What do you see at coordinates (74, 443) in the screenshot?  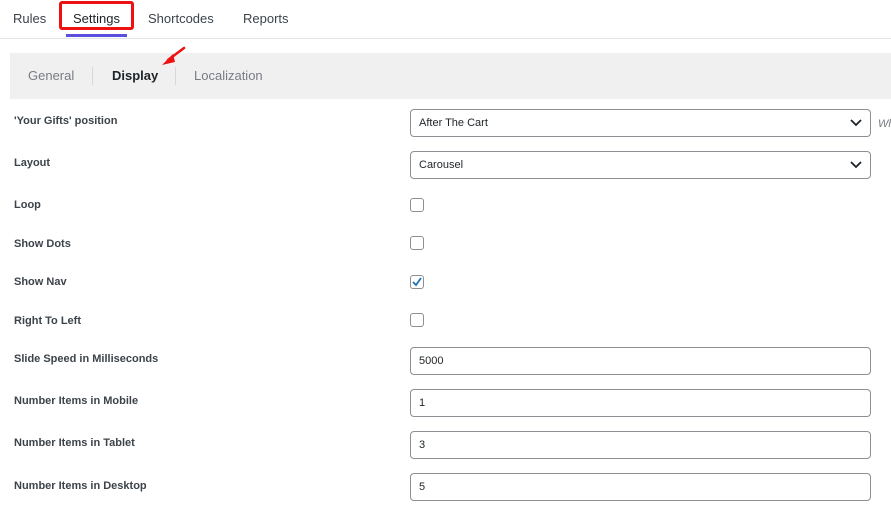 I see `items-tablet-label: Number Items in Tablet` at bounding box center [74, 443].